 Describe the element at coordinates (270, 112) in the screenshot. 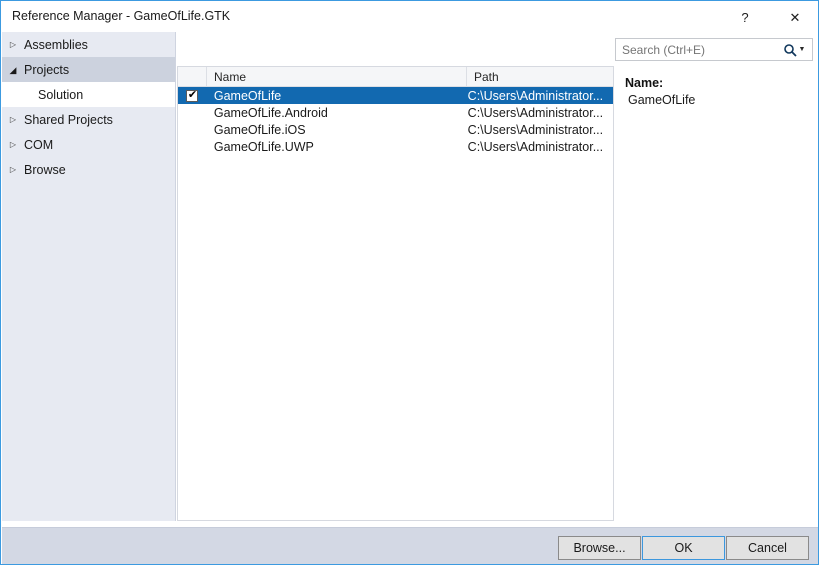

I see `row-name: GameOfLife.Android` at that location.